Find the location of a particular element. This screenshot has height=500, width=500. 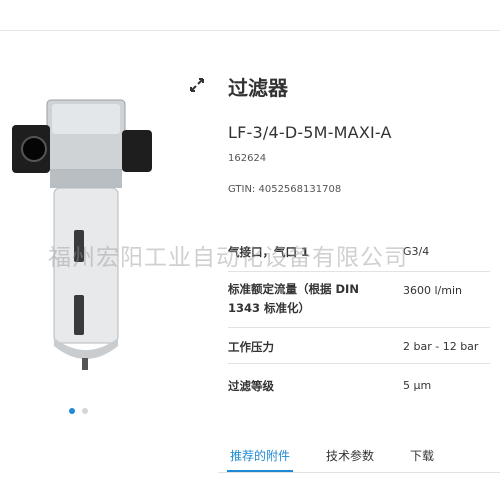

gtin-code: GTIN: 4052568131708 is located at coordinates (285, 189).